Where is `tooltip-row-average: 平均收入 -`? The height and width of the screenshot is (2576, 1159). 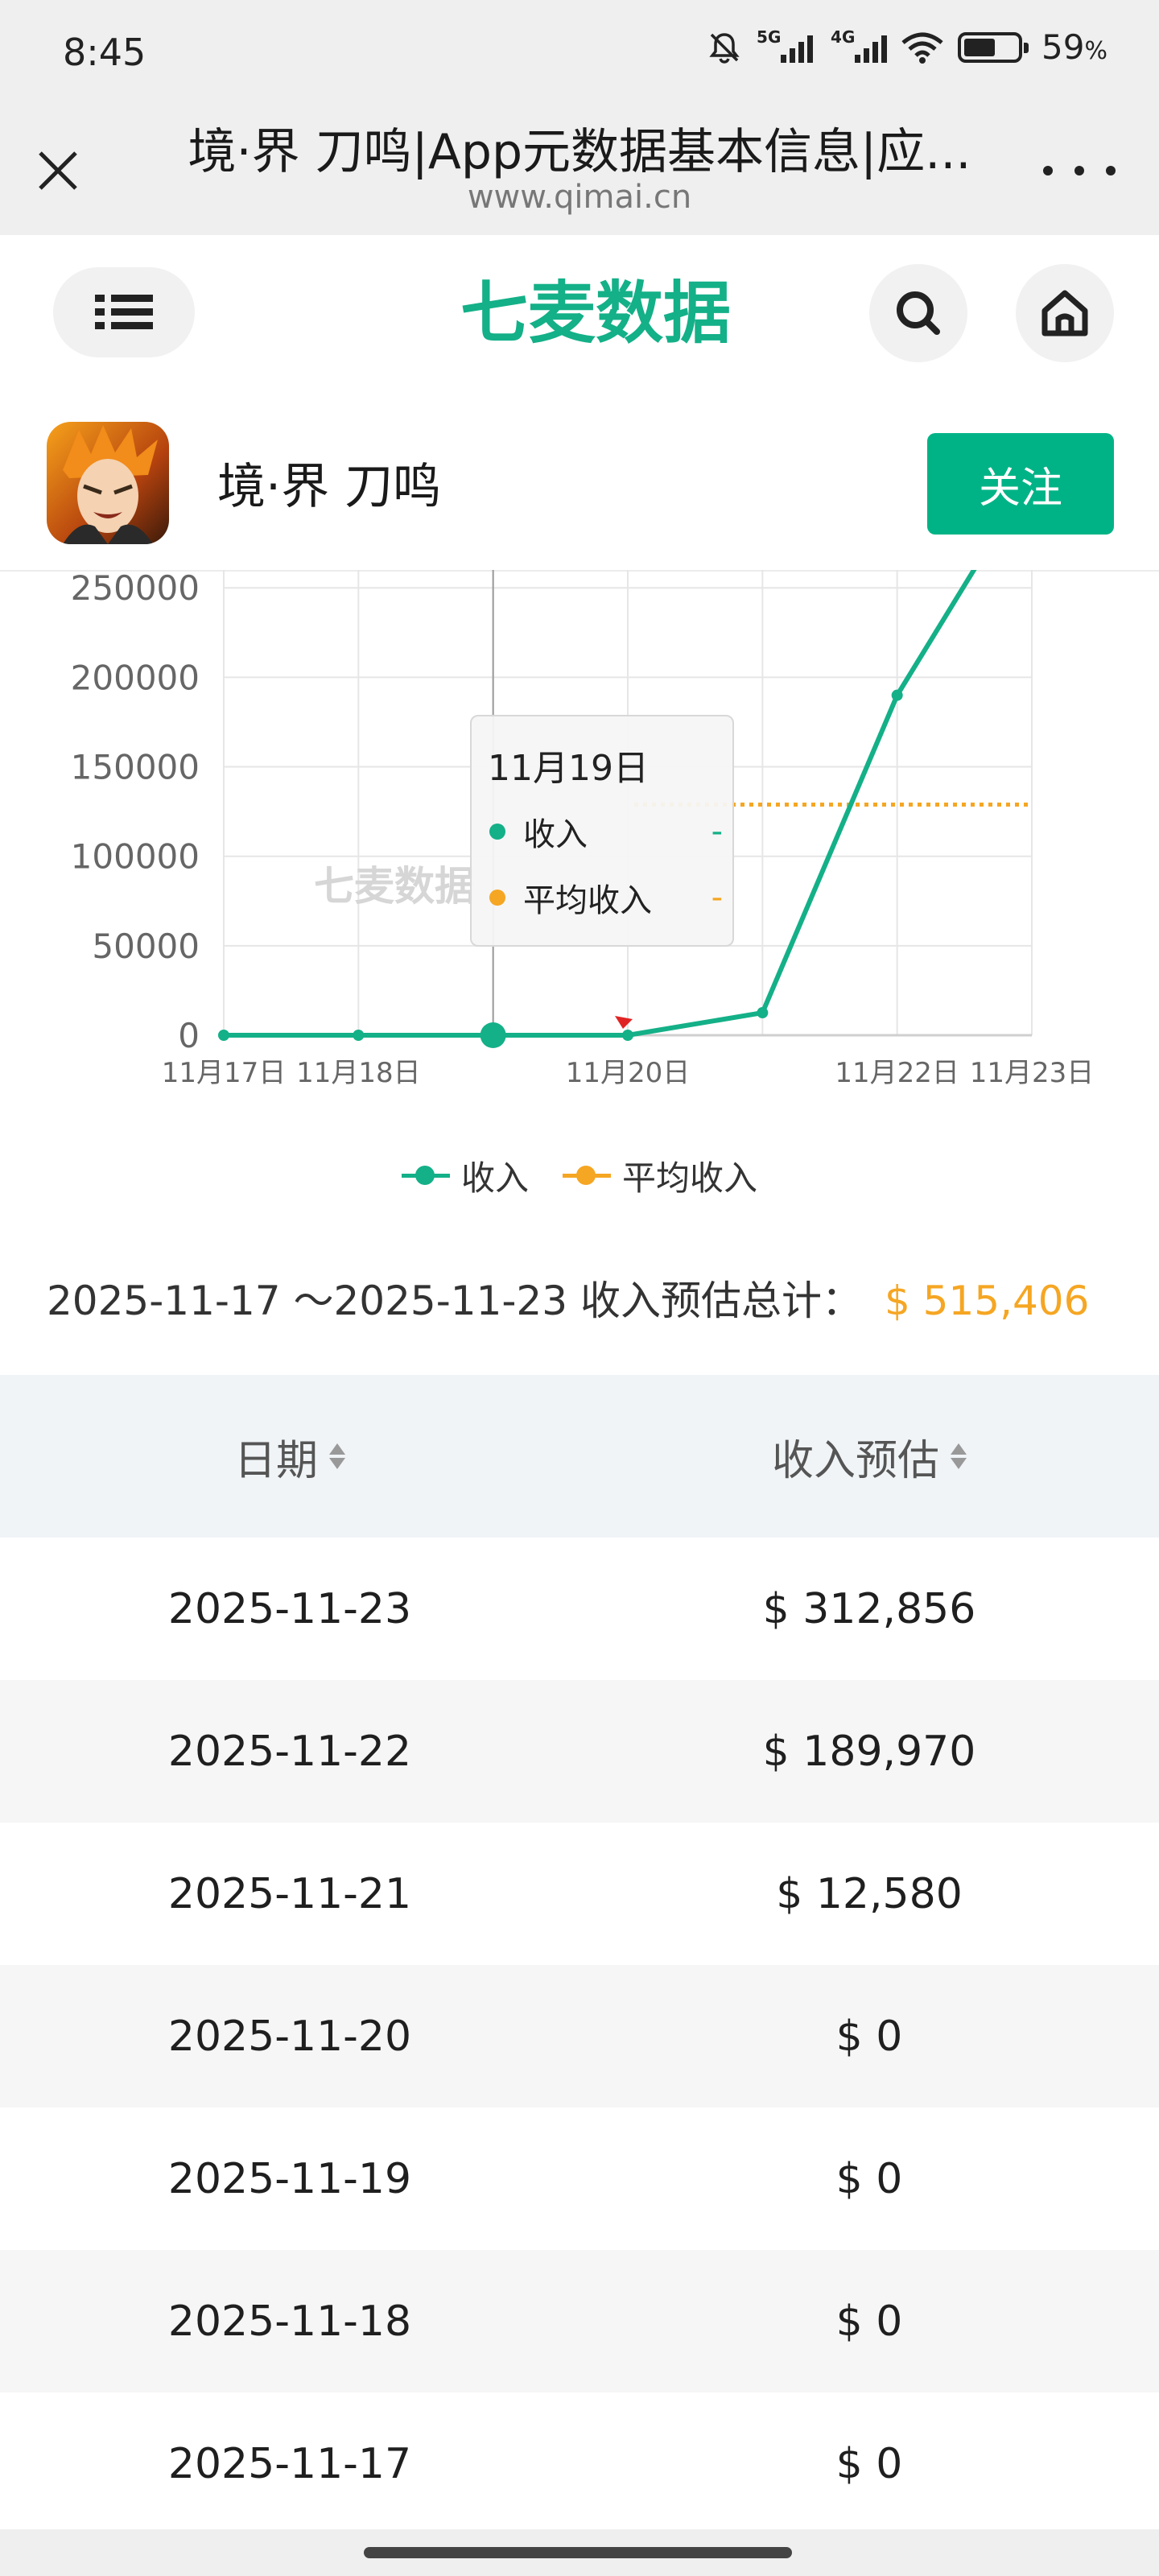
tooltip-row-average: 平均收入 - is located at coordinates (606, 897).